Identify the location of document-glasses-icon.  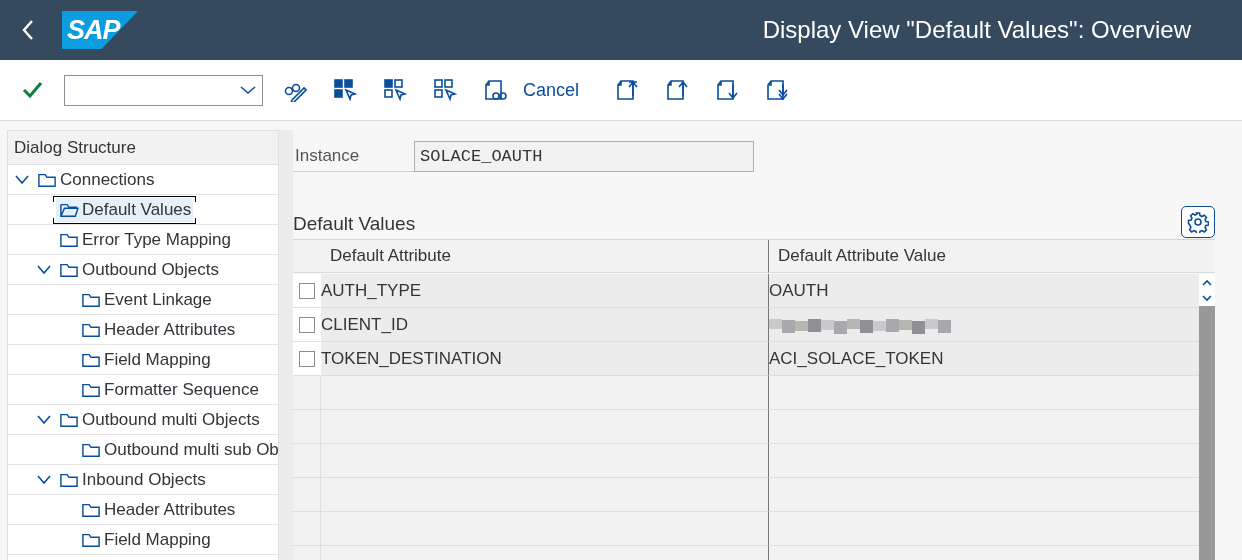
(495, 90).